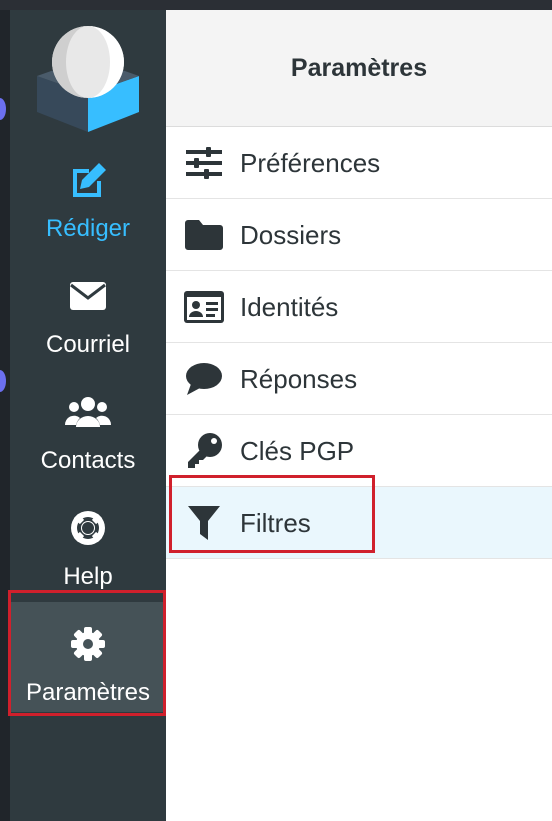 The image size is (552, 821). I want to click on nav-compose: Rédiger, so click(88, 196).